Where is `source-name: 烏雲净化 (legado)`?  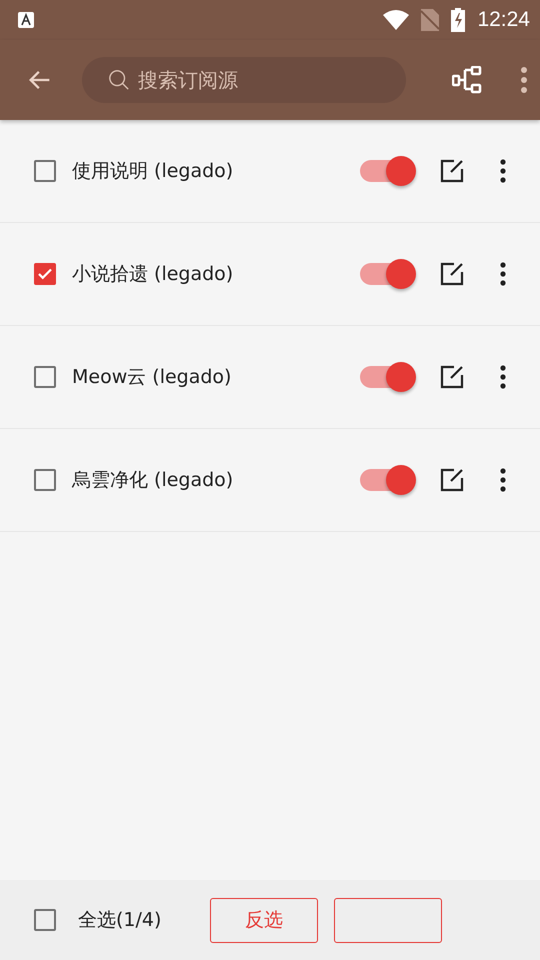
source-name: 烏雲净化 (legado) is located at coordinates (153, 480).